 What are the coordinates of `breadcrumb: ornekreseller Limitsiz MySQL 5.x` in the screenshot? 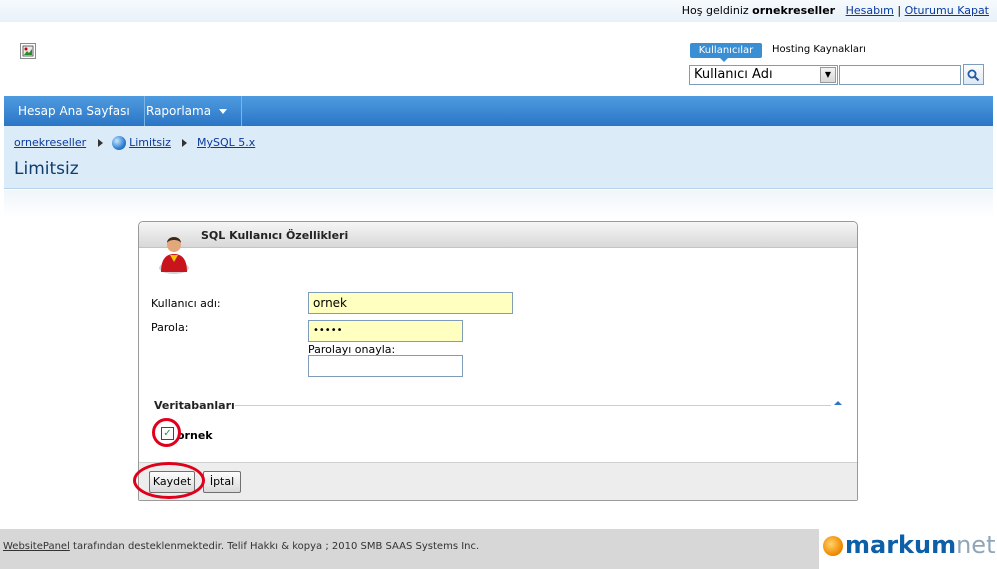 It's located at (134, 143).